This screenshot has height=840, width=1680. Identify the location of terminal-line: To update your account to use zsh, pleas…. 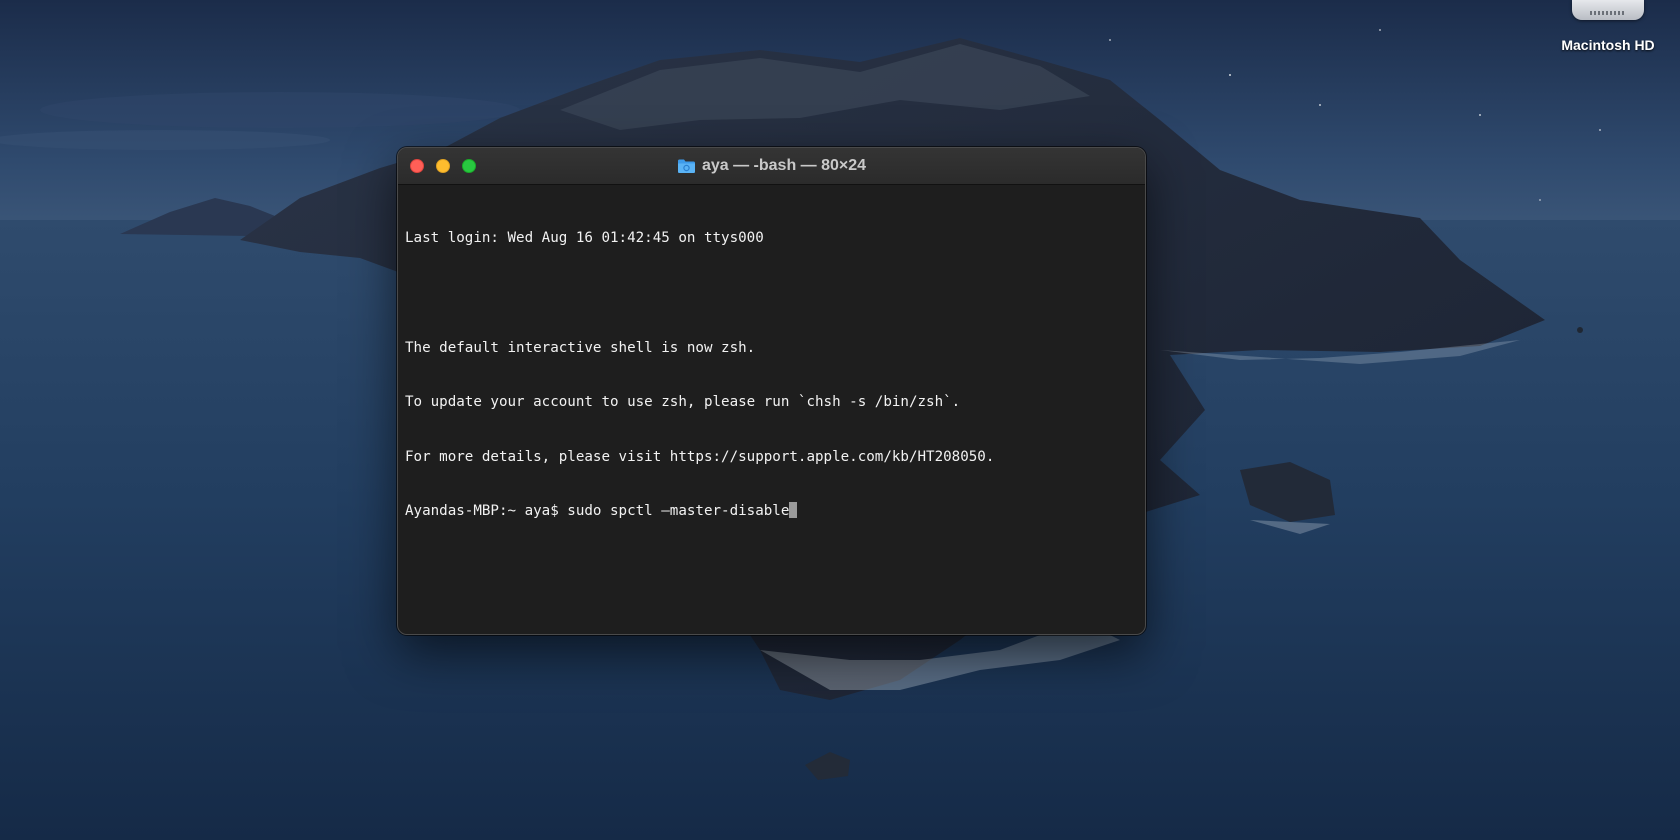
(683, 402).